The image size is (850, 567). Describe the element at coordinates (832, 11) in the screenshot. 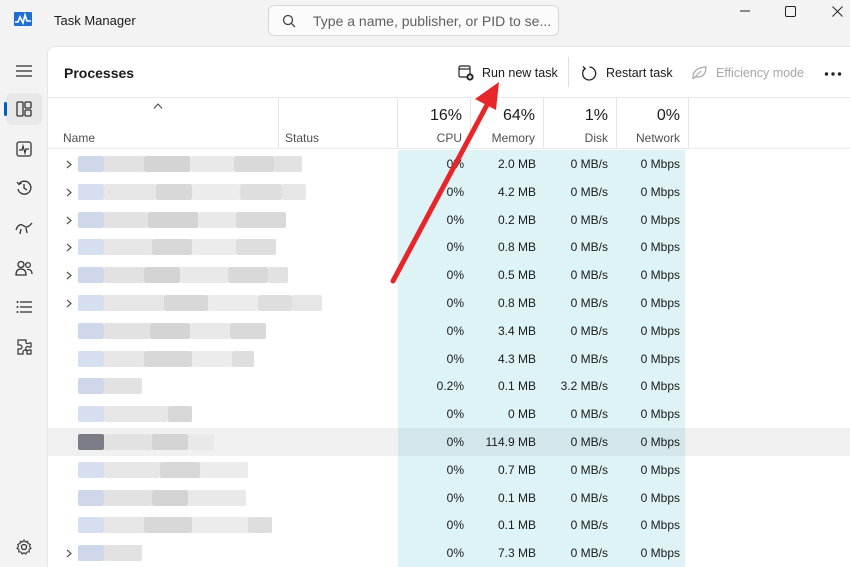

I see `close-button` at that location.